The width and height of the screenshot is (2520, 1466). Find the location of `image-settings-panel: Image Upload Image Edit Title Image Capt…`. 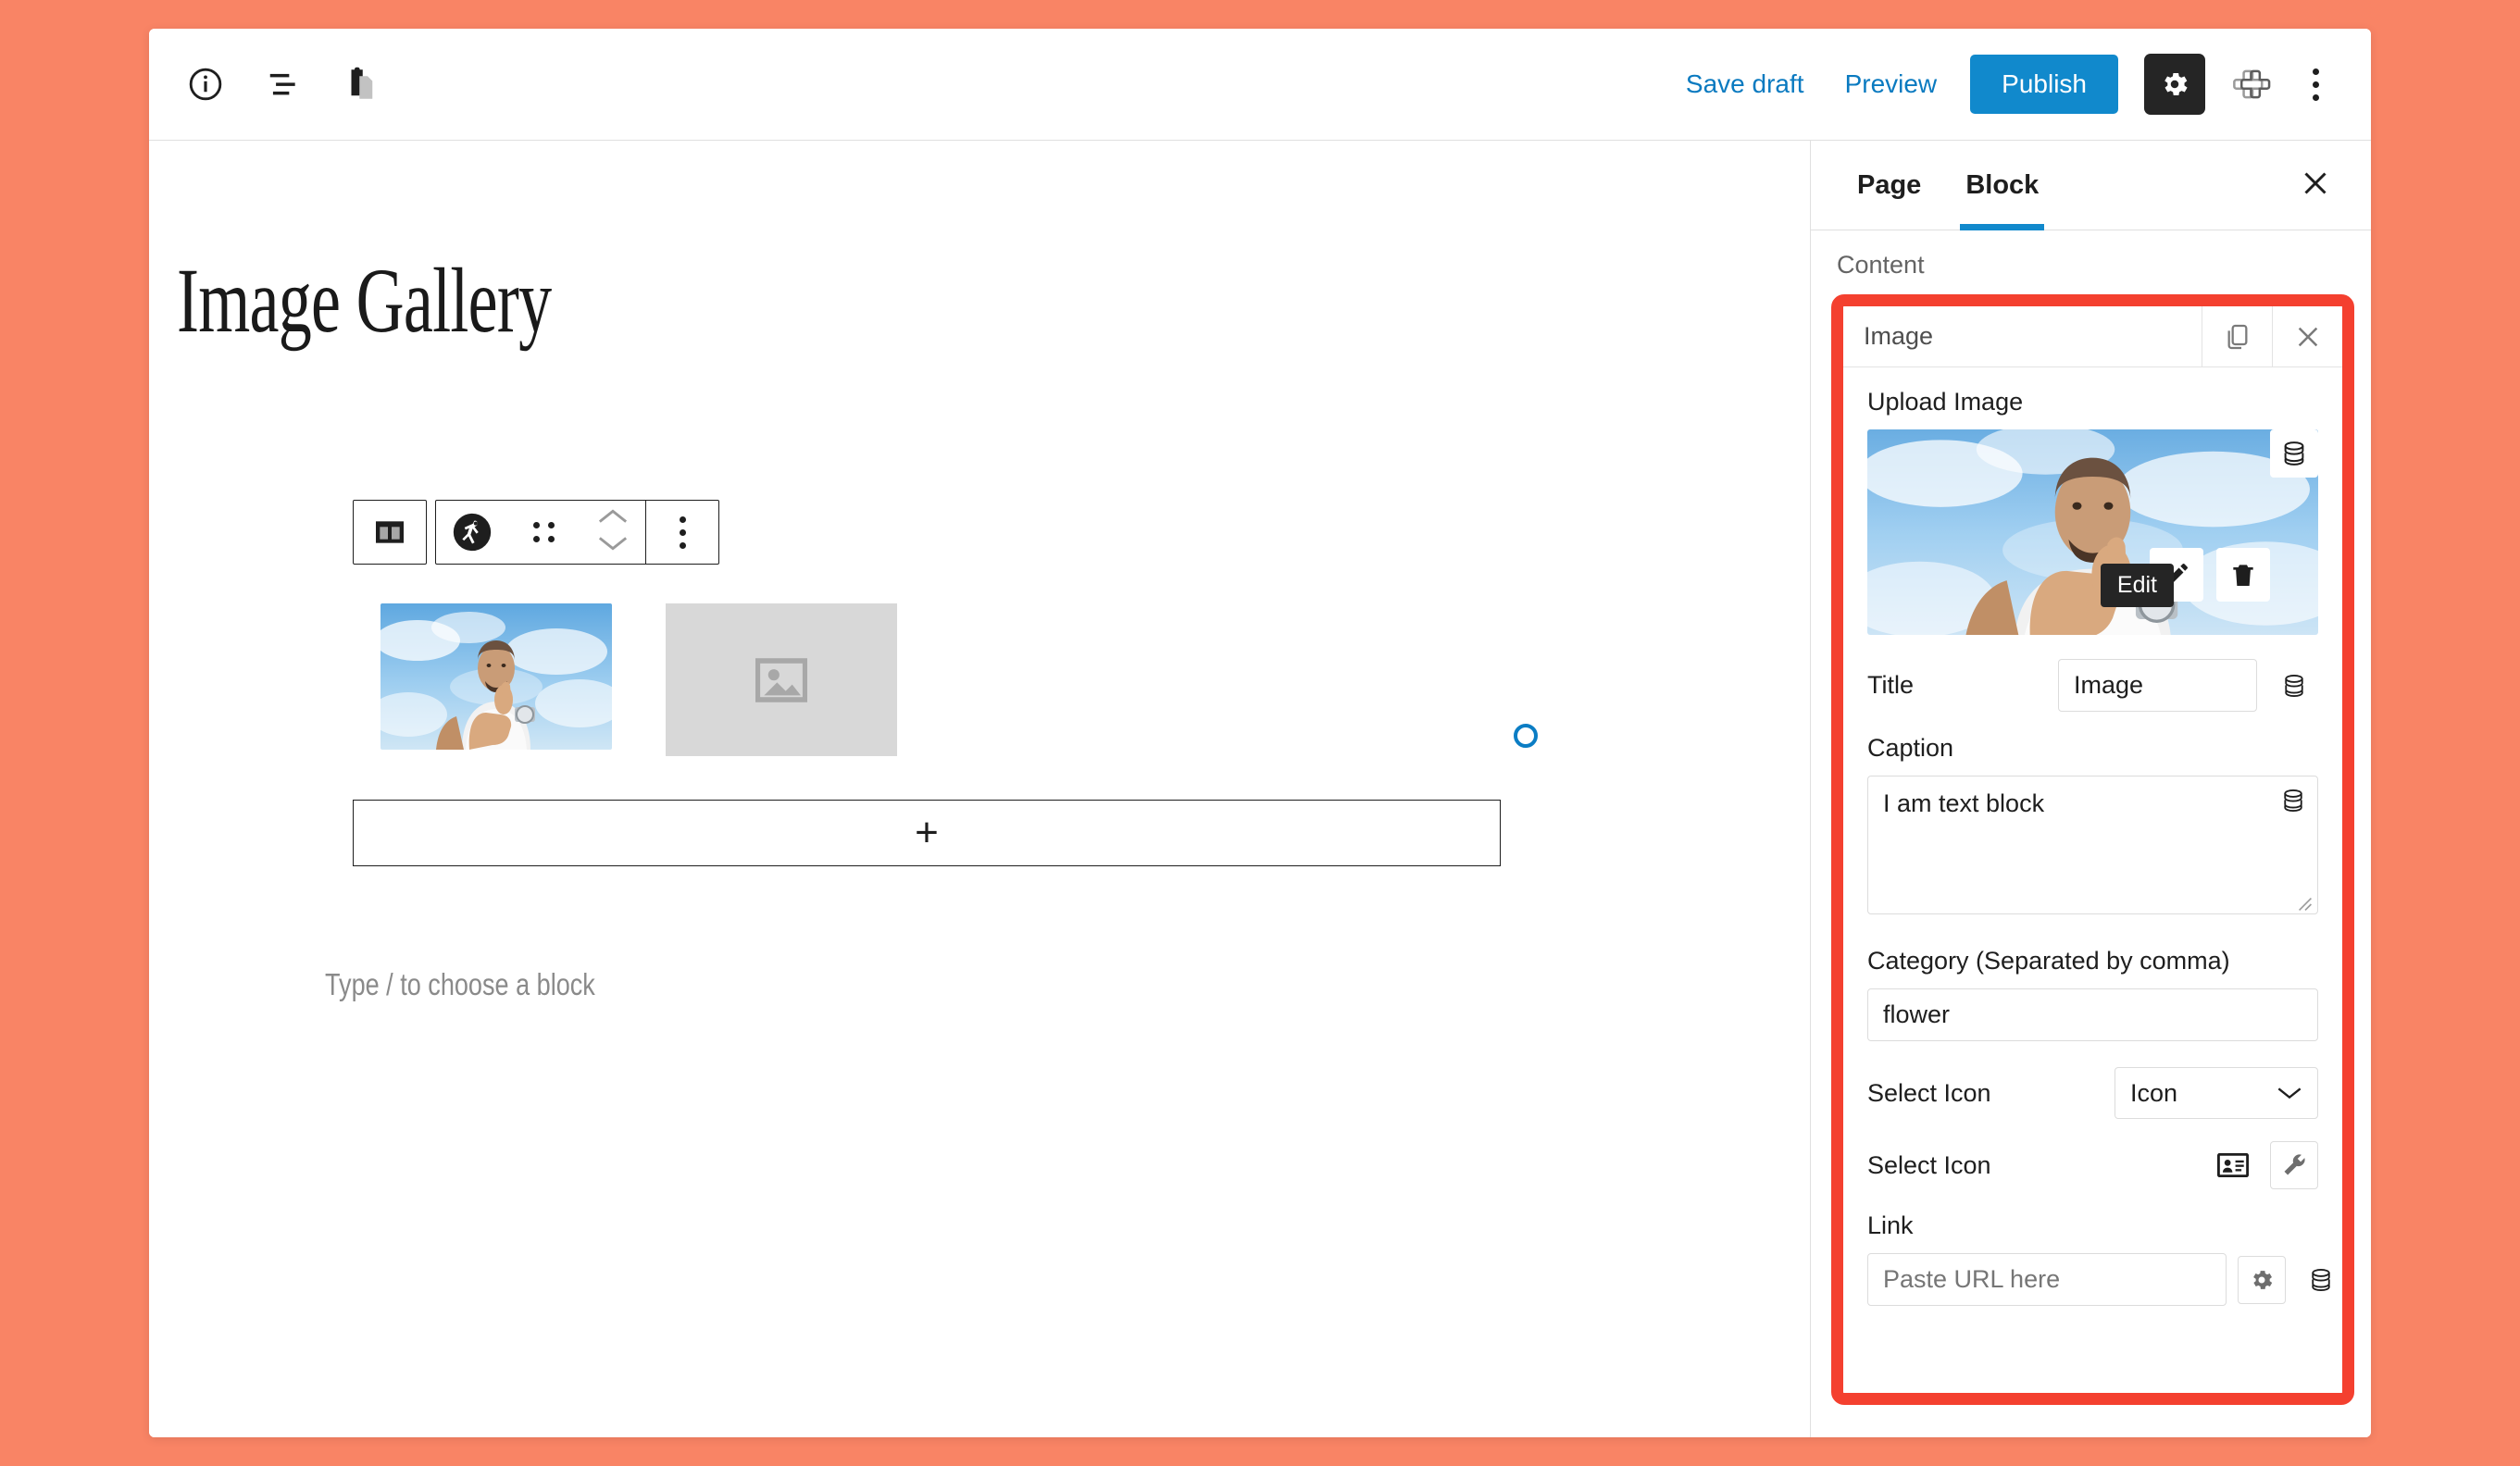

image-settings-panel: Image Upload Image Edit Title Image Capt… is located at coordinates (2092, 849).